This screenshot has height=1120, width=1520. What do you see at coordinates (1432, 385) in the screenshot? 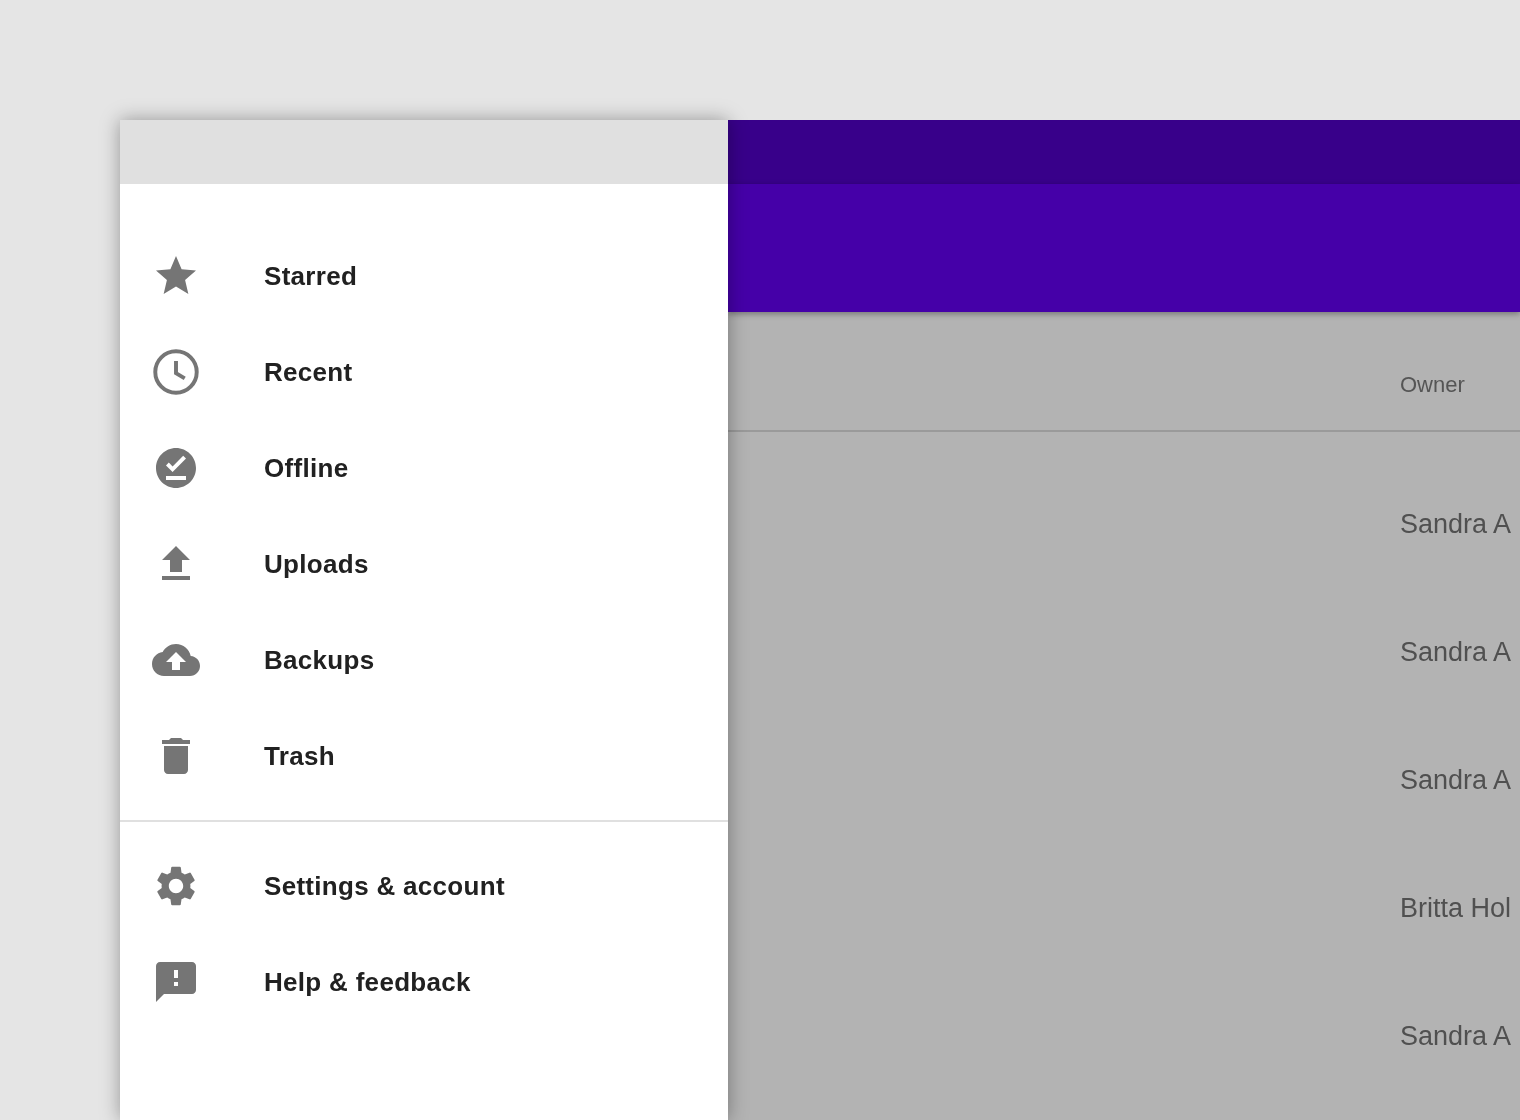
I see `column-header: Owner` at bounding box center [1432, 385].